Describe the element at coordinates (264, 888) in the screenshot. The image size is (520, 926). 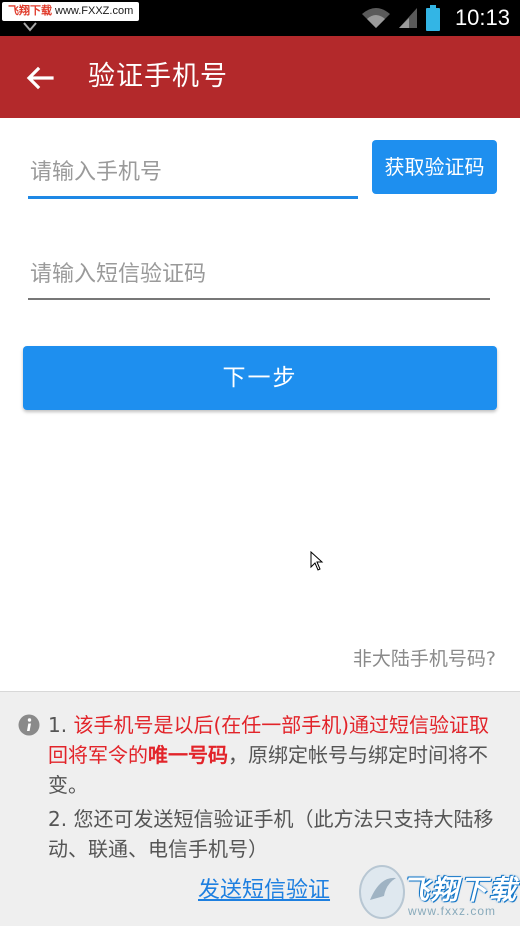
I see `send-sms-verification-link: 发送短信验证` at that location.